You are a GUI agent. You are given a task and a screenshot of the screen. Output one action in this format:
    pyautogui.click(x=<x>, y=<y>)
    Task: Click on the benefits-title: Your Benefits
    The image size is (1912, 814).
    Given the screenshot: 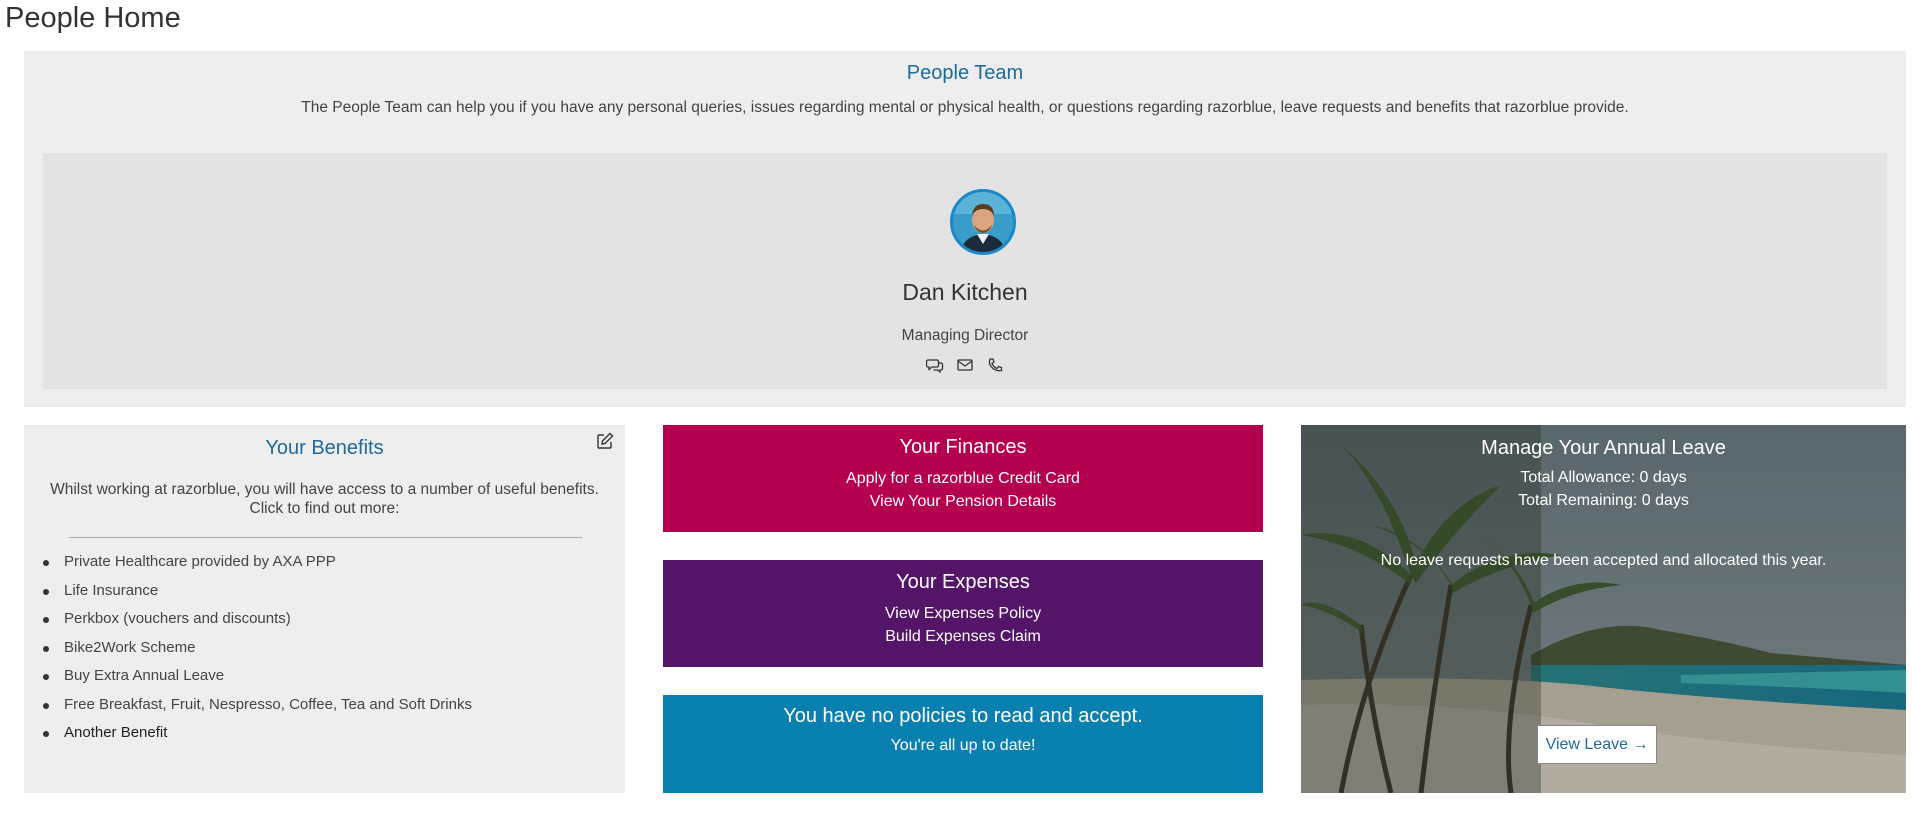 What is the action you would take?
    pyautogui.click(x=324, y=448)
    